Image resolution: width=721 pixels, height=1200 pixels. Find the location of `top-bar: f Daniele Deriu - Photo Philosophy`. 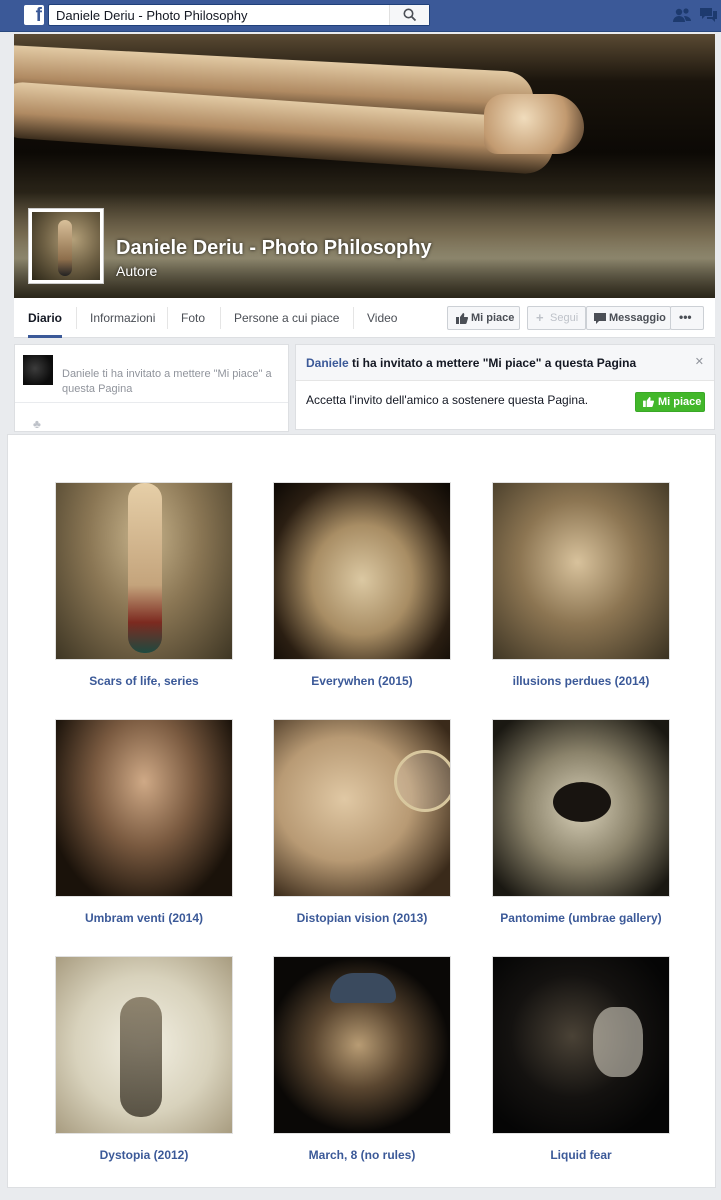

top-bar: f Daniele Deriu - Photo Philosophy is located at coordinates (360, 16).